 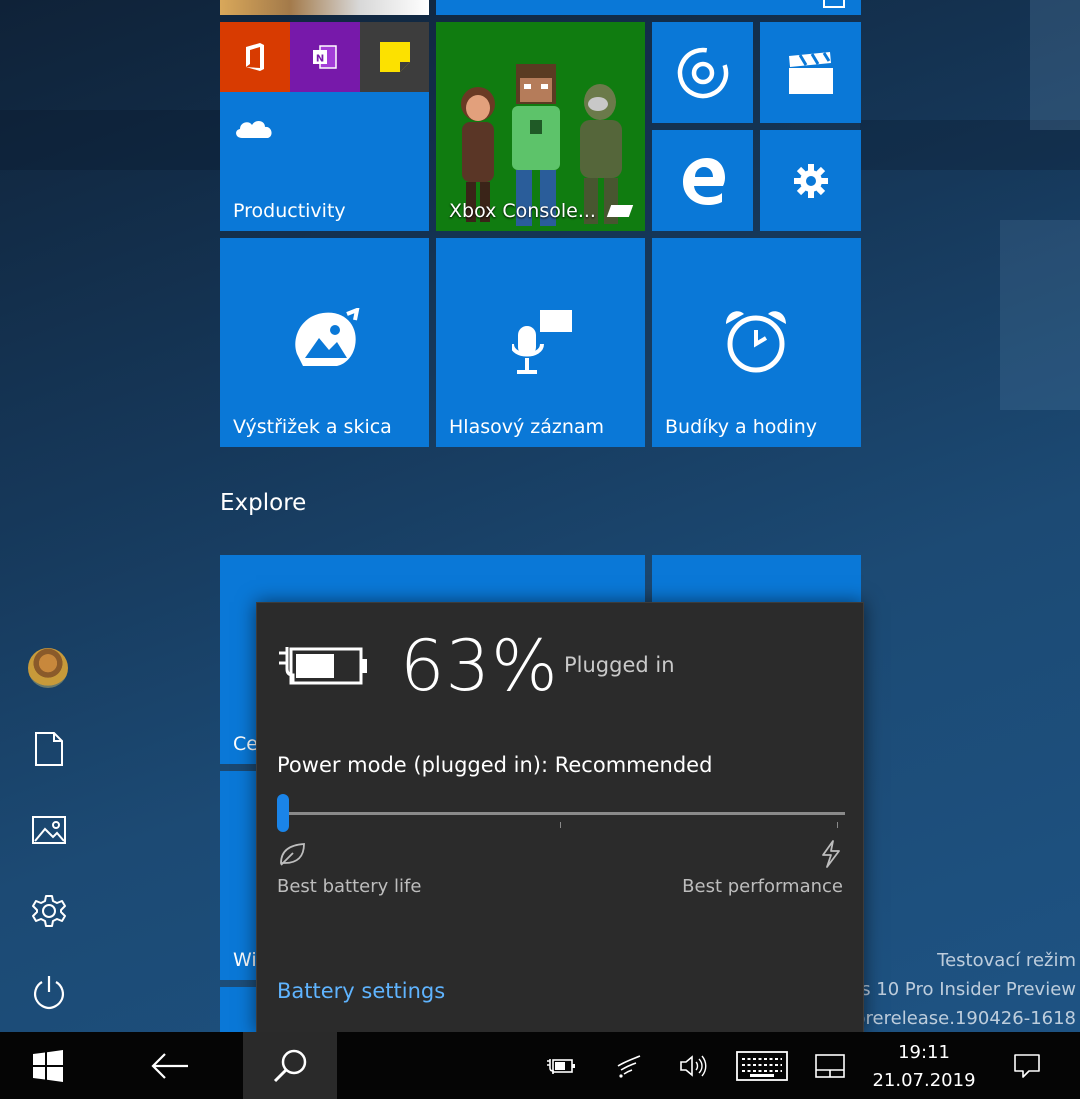 What do you see at coordinates (324, 7) in the screenshot?
I see `tile-photos-partial` at bounding box center [324, 7].